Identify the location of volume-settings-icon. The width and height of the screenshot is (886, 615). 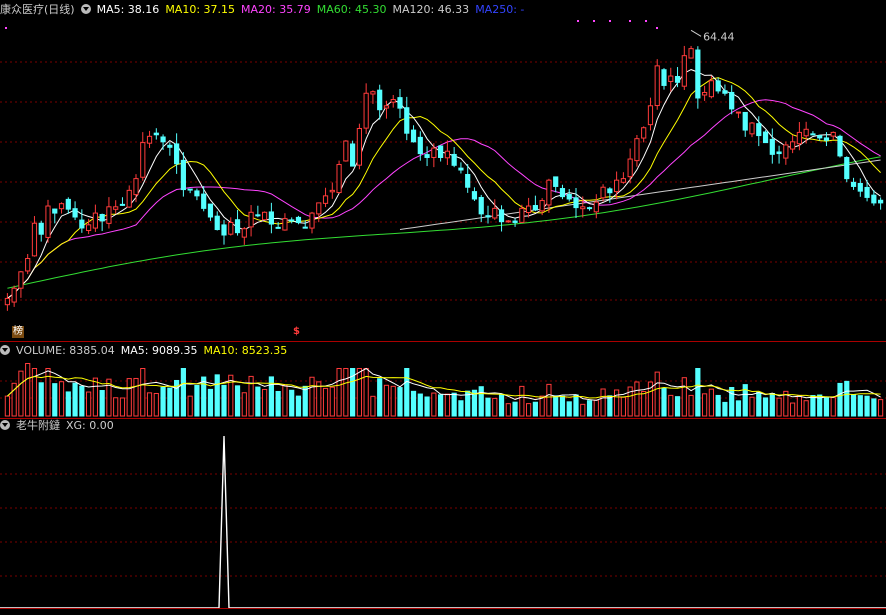
(5, 350).